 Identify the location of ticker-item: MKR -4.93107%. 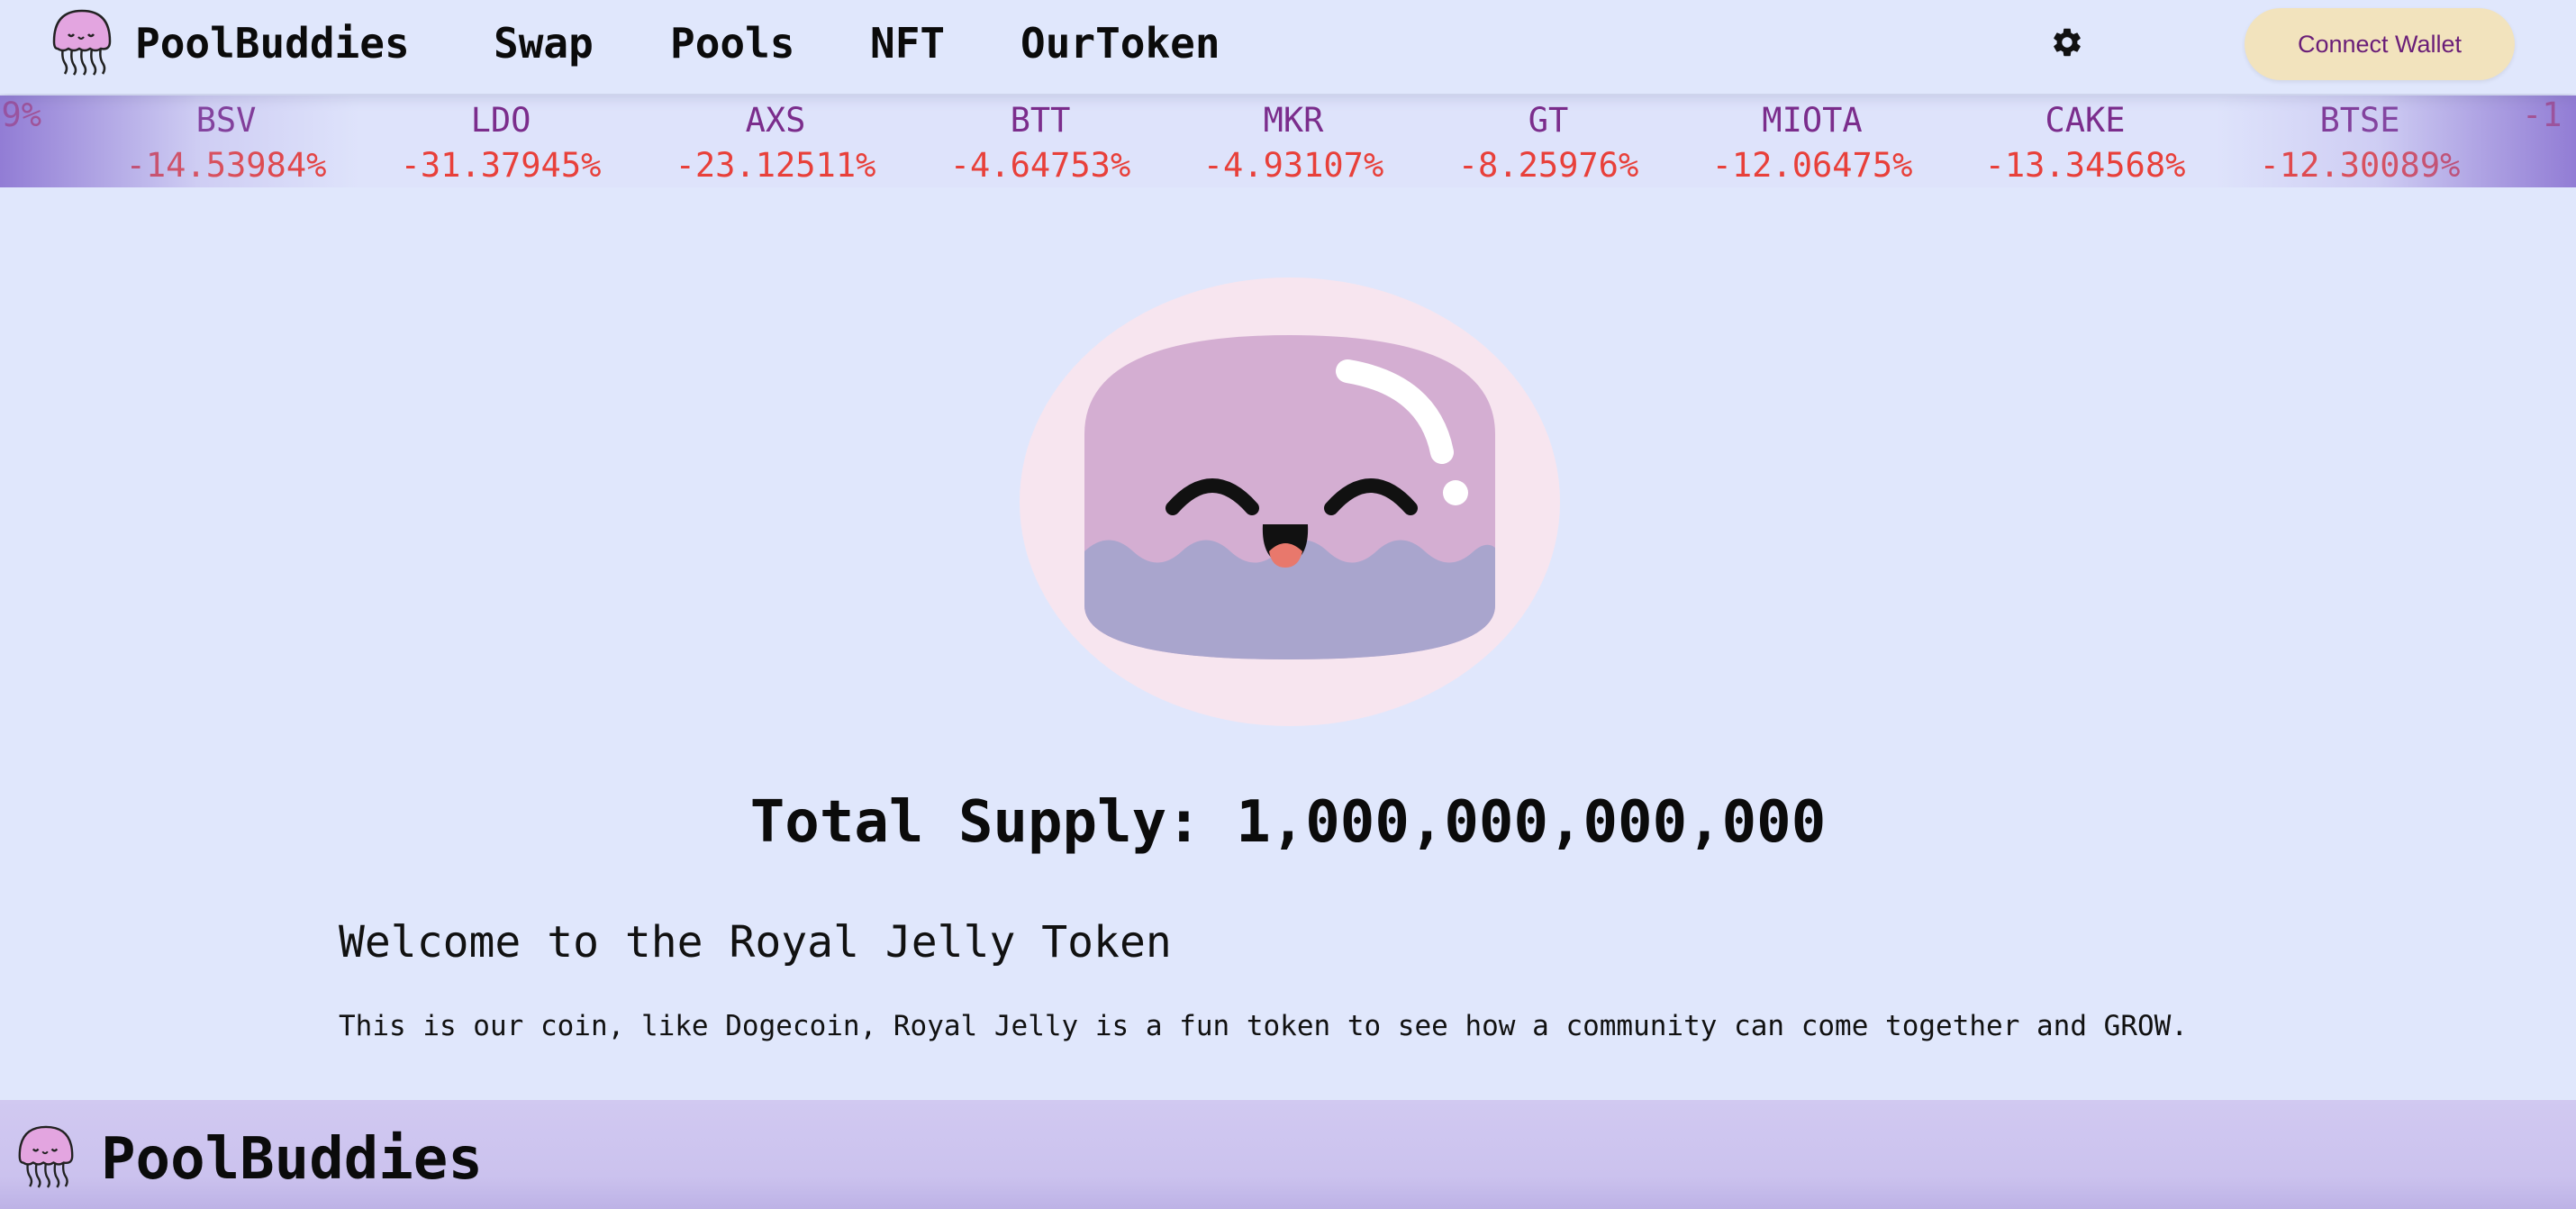
(1293, 140).